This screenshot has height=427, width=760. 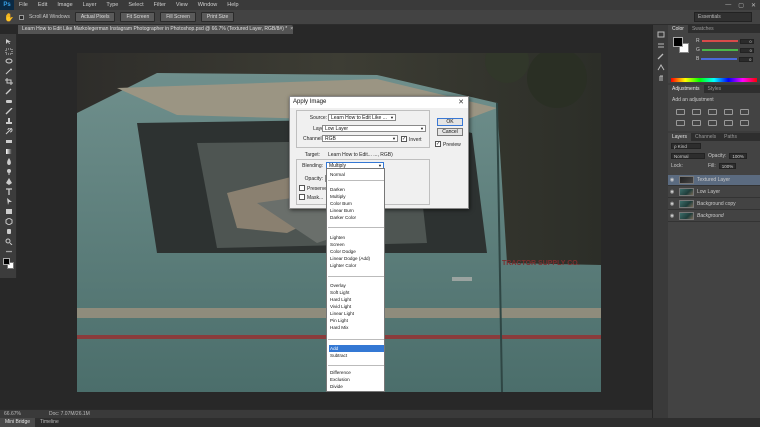 What do you see at coordinates (356, 265) in the screenshot?
I see `blend-option: Lighter Color` at bounding box center [356, 265].